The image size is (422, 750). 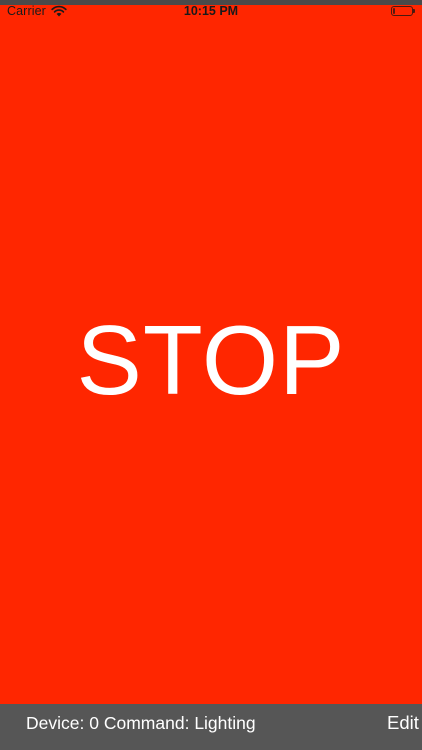 I want to click on clock-time: 10:15 PM, so click(x=211, y=11).